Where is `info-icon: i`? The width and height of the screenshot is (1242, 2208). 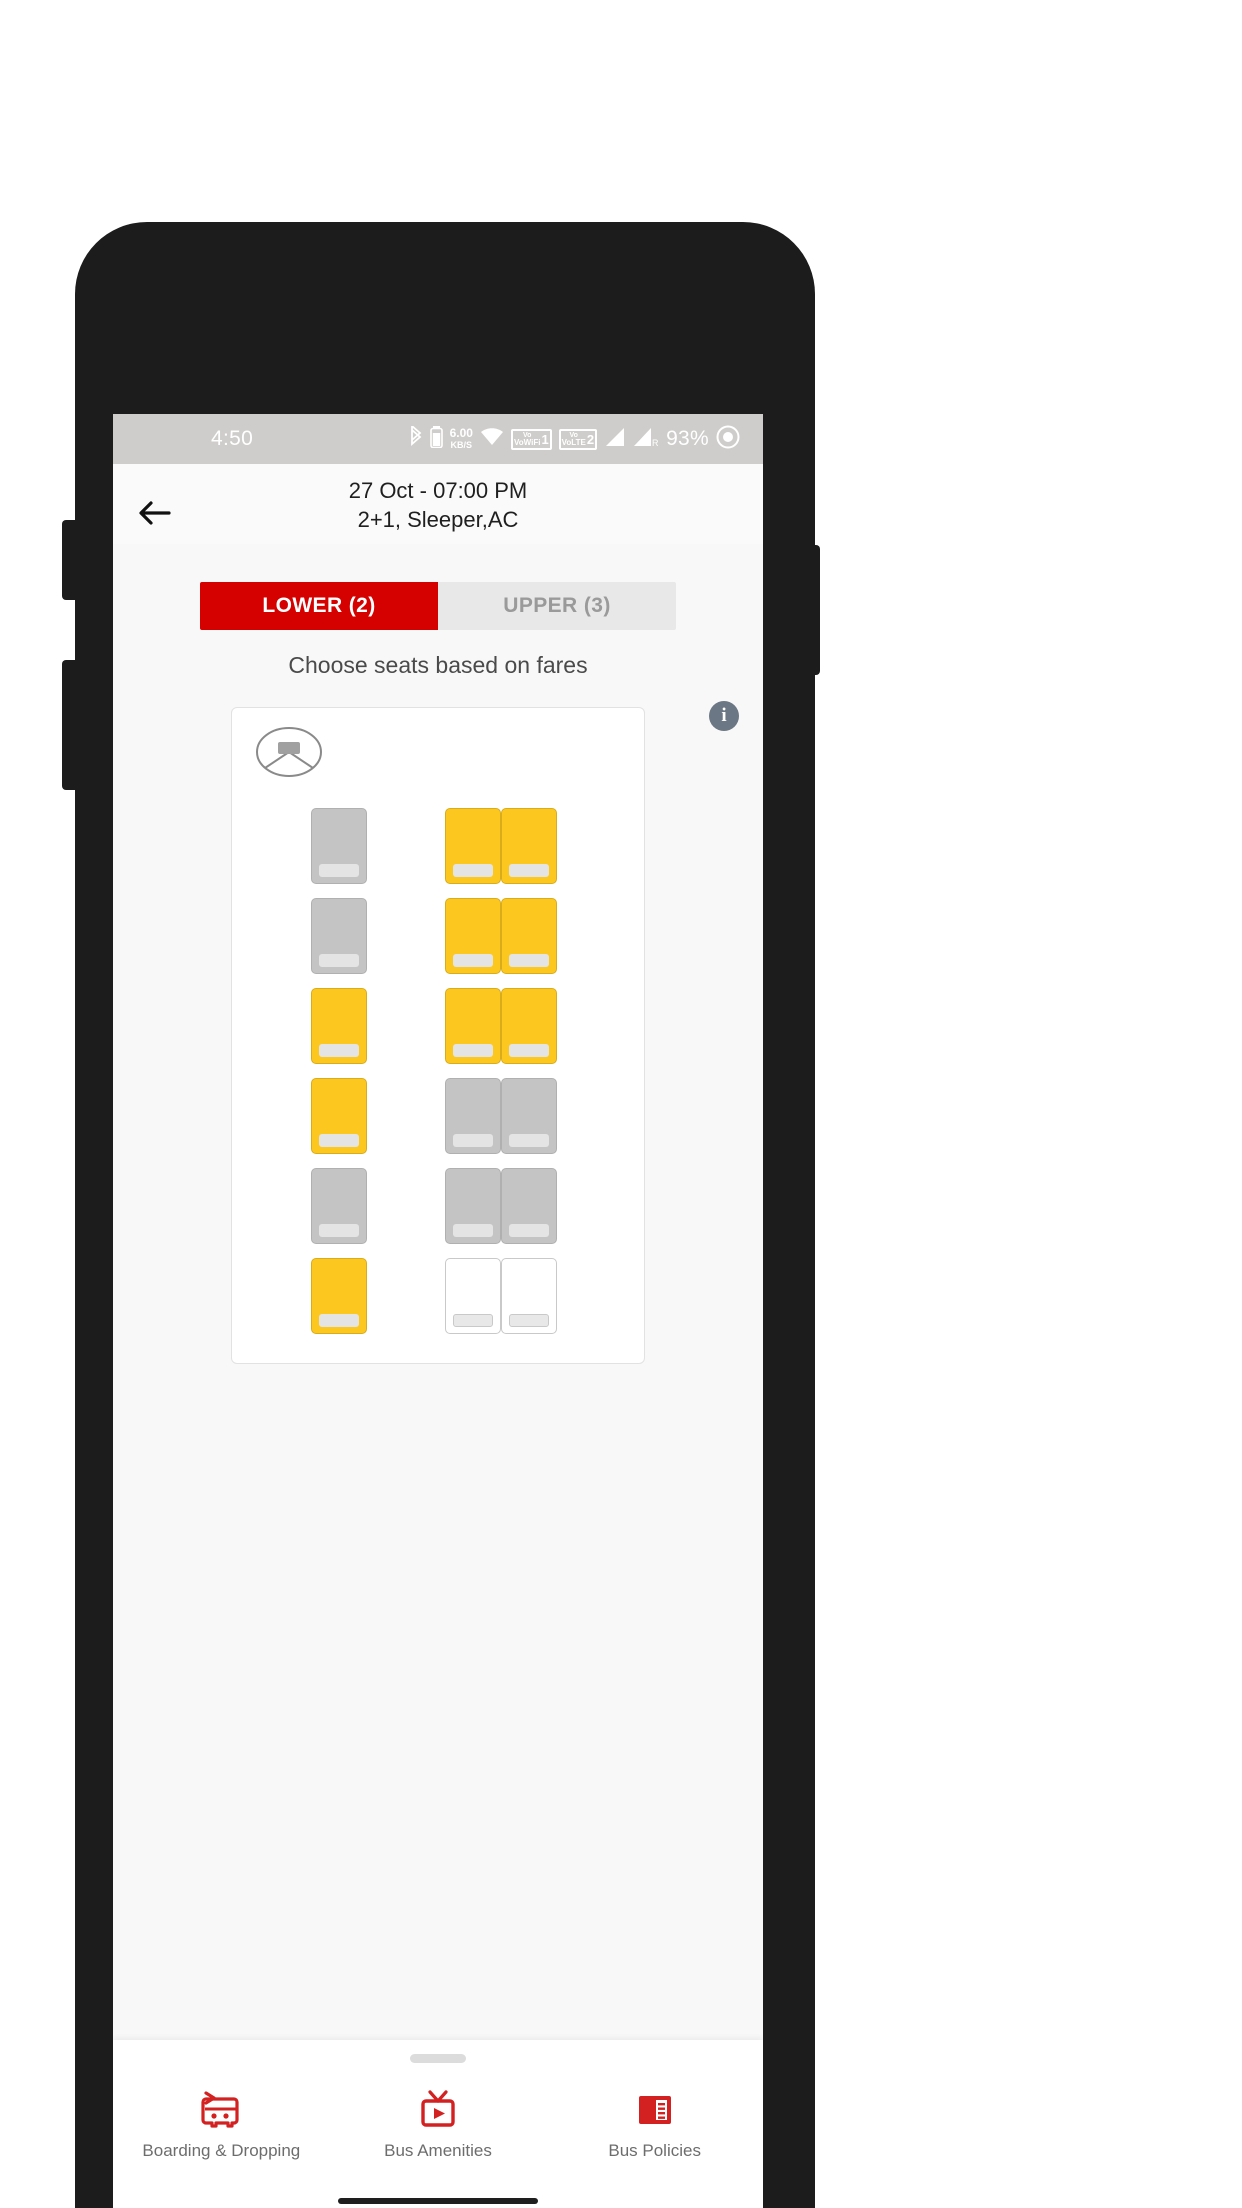 info-icon: i is located at coordinates (724, 716).